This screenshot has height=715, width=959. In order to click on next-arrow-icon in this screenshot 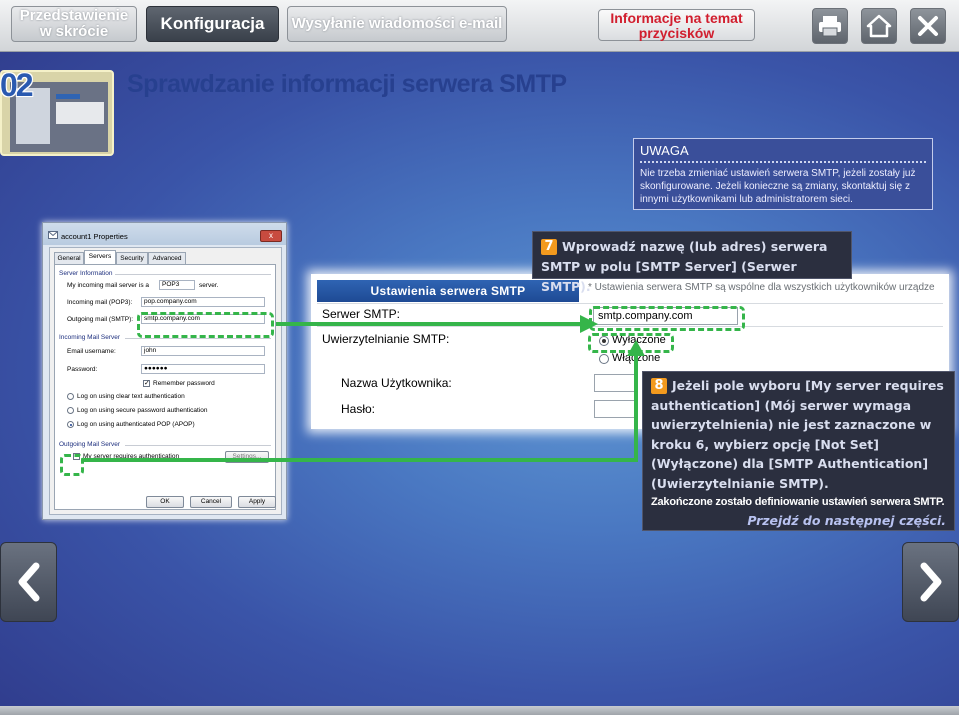, I will do `click(930, 582)`.